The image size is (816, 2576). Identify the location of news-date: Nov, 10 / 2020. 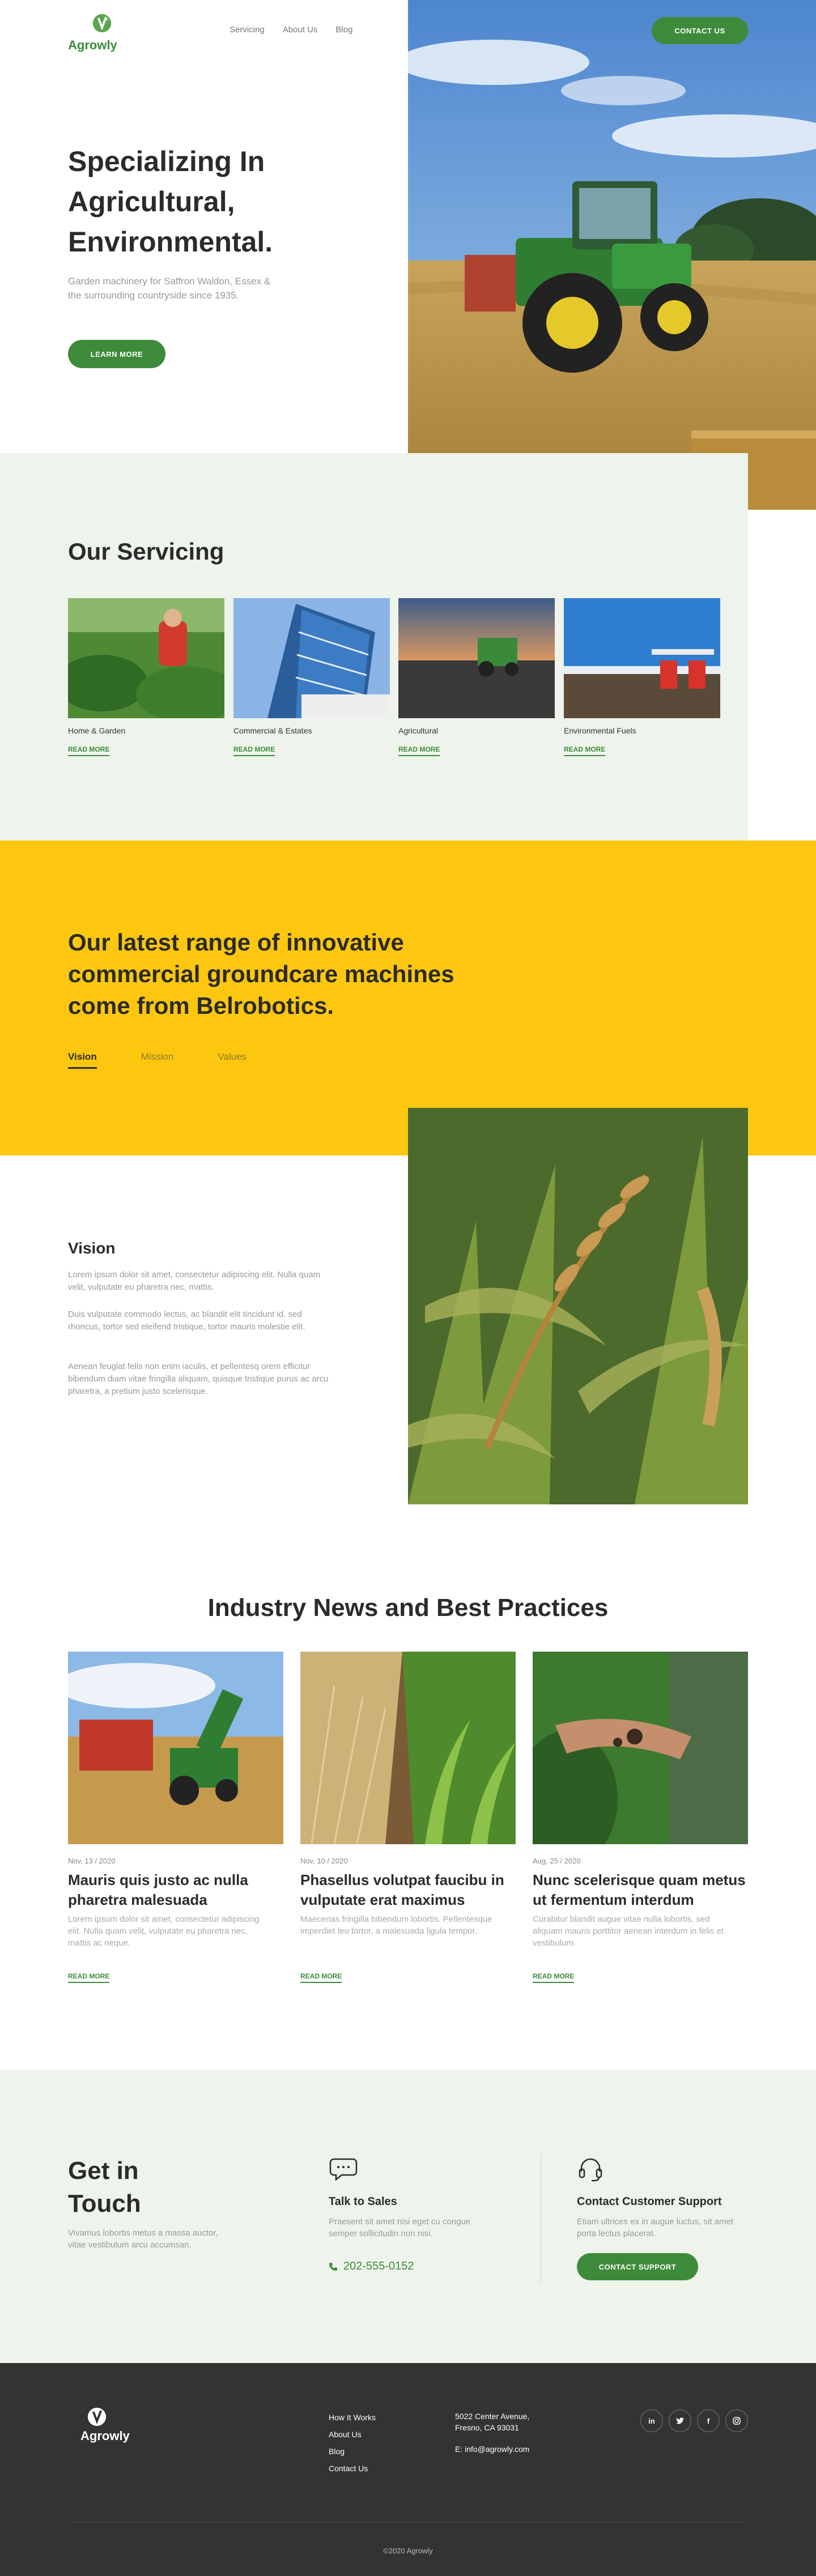
(324, 1861).